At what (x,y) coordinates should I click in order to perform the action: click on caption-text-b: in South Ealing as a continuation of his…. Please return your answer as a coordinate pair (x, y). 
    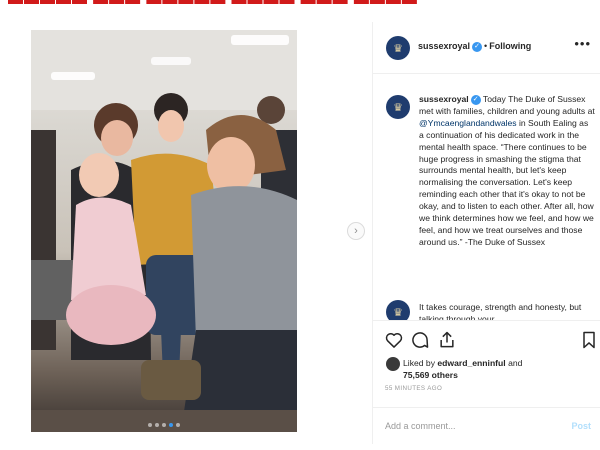
    Looking at the image, I should click on (506, 182).